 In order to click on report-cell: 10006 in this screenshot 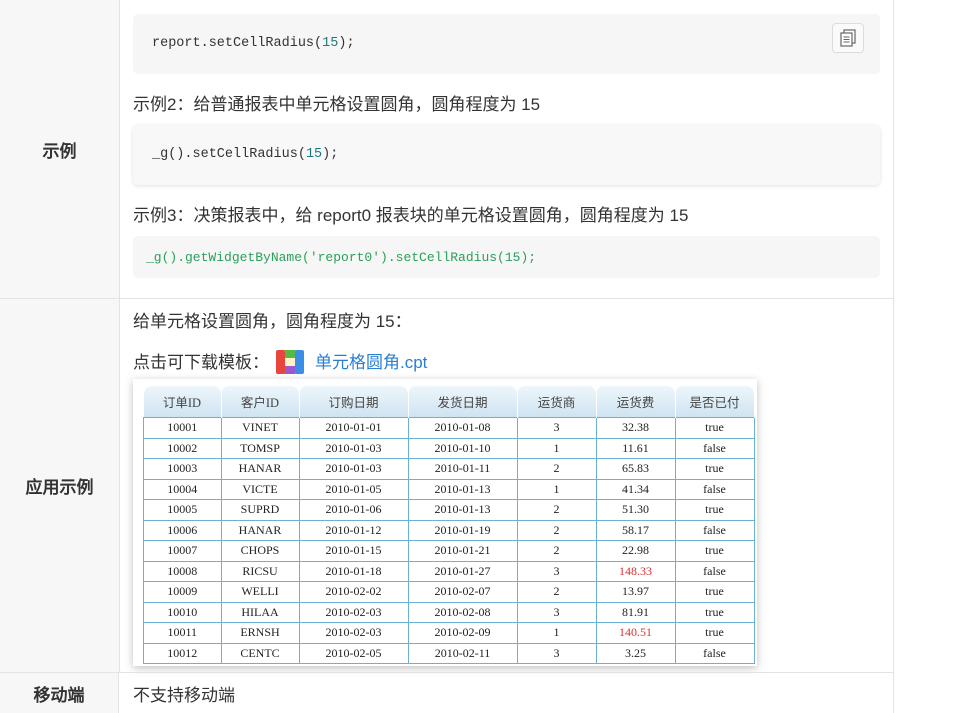, I will do `click(182, 530)`.